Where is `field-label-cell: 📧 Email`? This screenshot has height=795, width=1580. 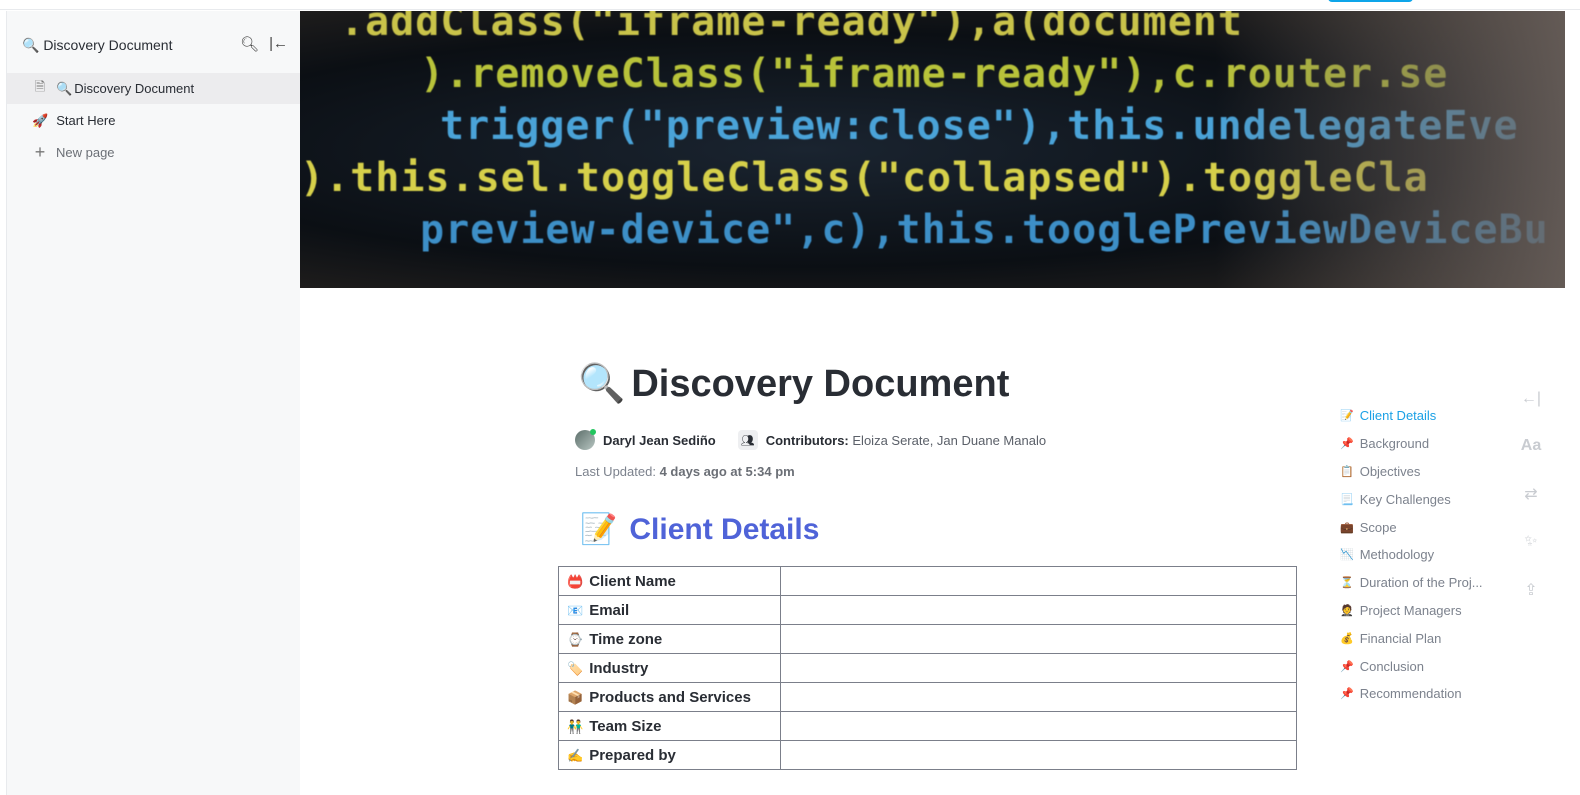
field-label-cell: 📧 Email is located at coordinates (669, 610).